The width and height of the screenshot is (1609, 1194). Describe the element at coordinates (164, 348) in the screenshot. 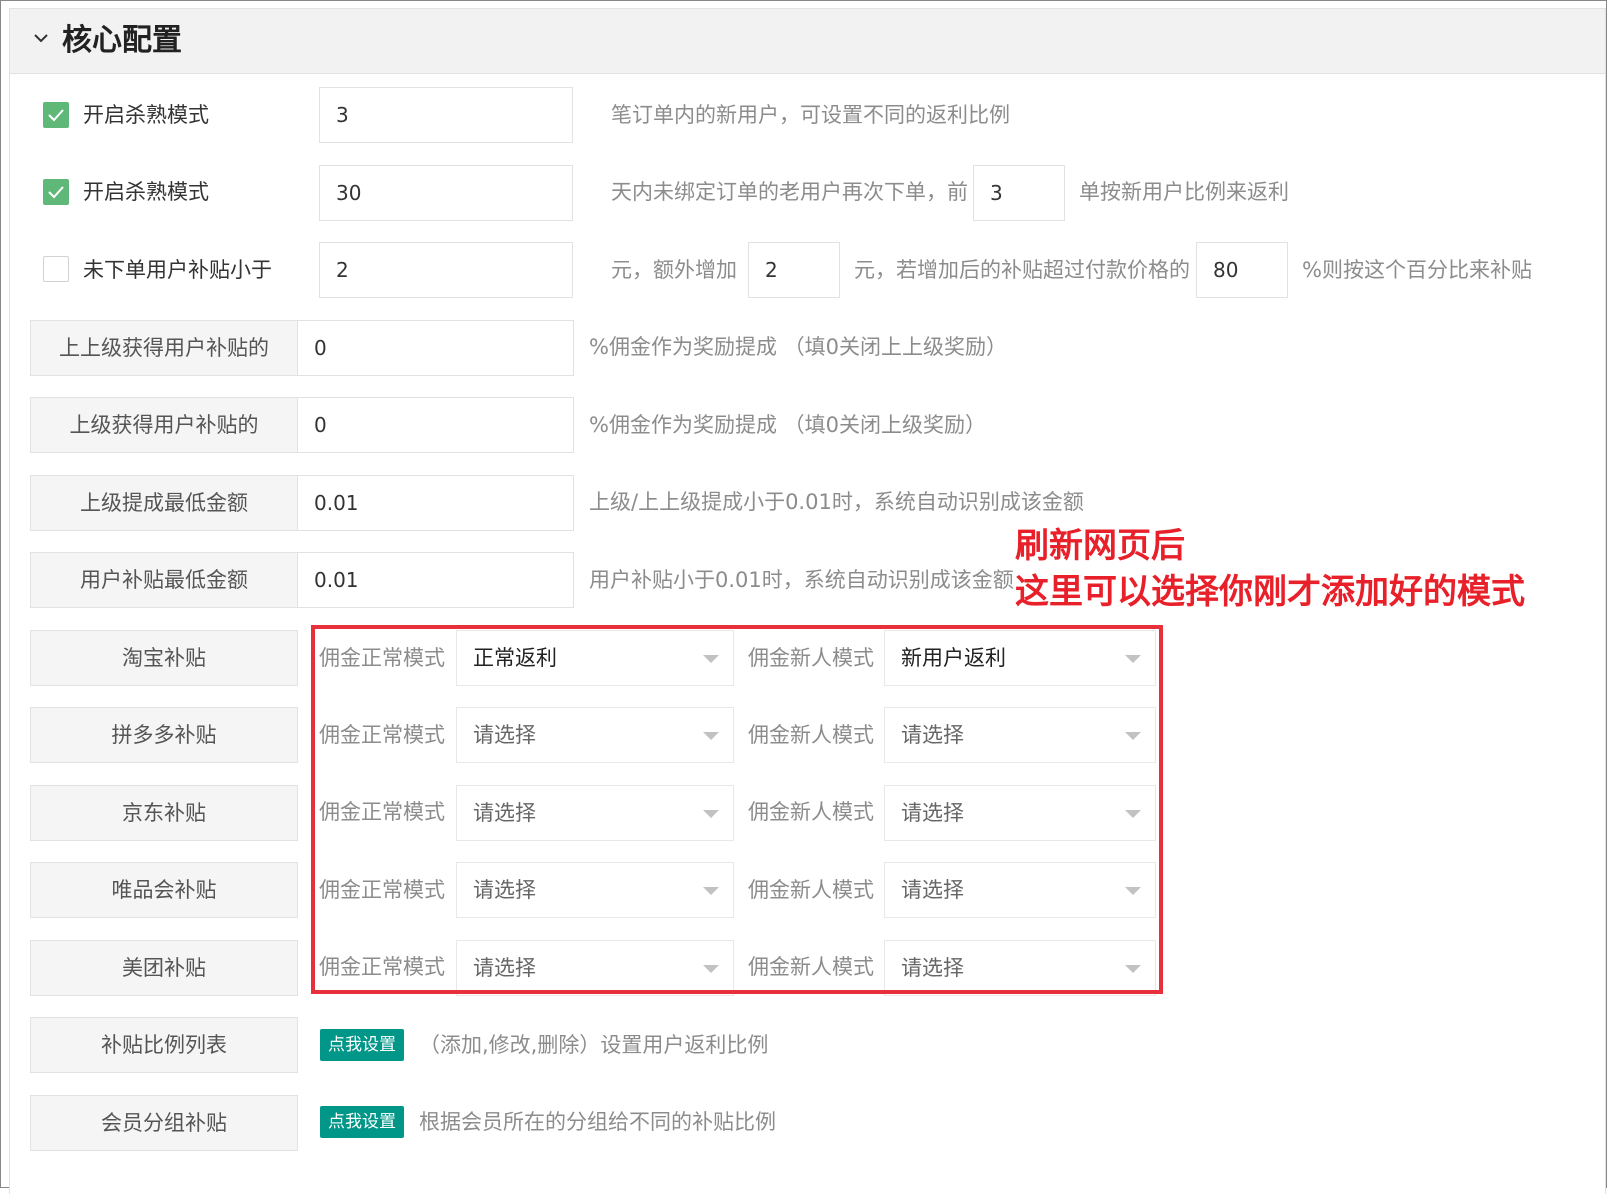

I see `grand-superior-reward-label: 上上级获得用户补贴的` at that location.